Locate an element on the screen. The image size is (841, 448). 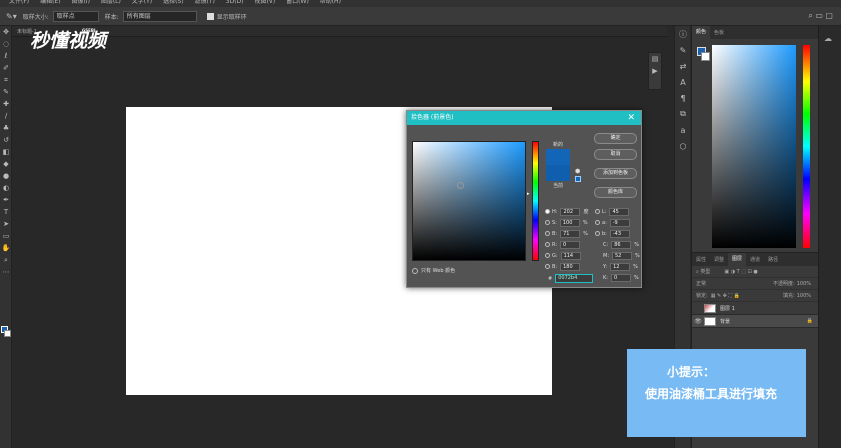
menu-layer: 图层(L) is located at coordinates (111, 2).